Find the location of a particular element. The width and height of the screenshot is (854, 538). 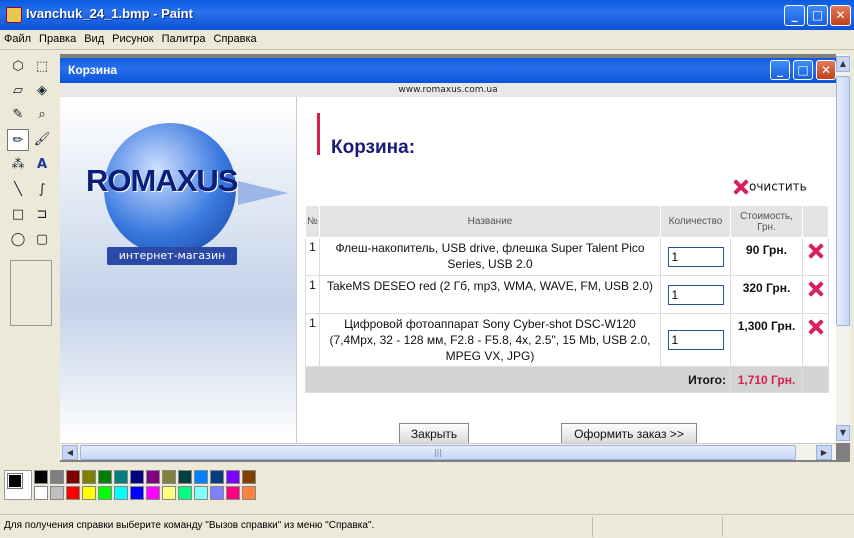

rect-select-icon: ⬚ is located at coordinates (42, 67).